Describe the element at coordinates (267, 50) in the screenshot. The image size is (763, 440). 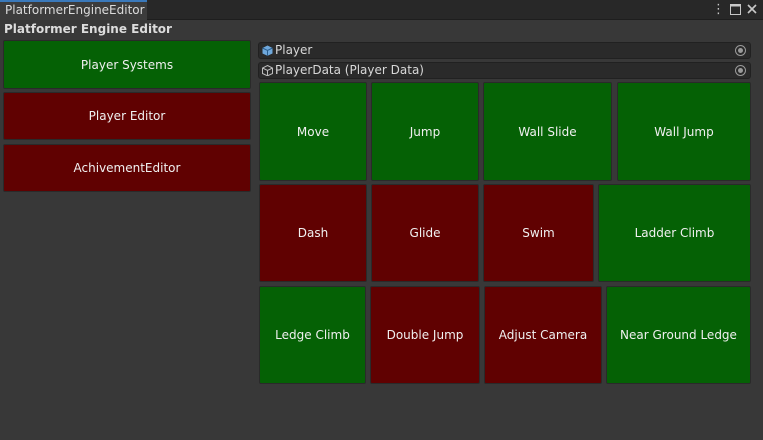
I see `gameobject-cube-icon` at that location.